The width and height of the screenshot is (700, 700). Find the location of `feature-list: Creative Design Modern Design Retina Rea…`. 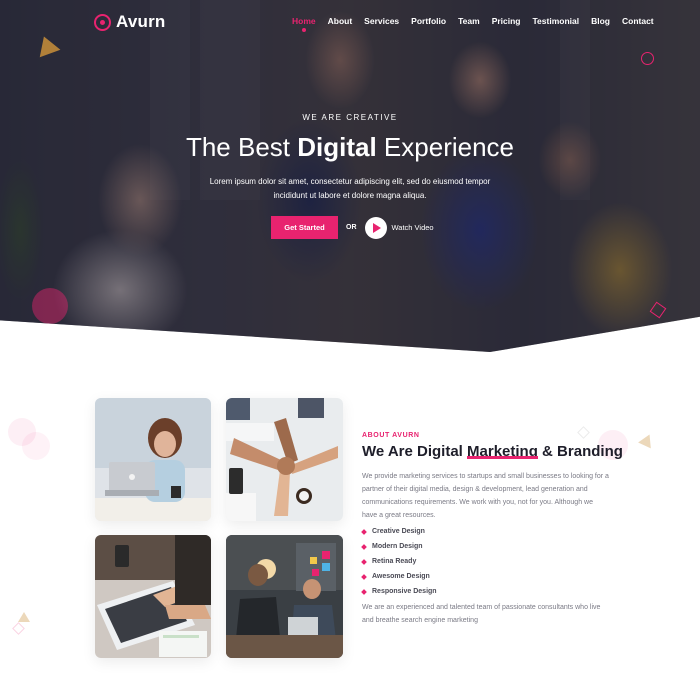

feature-list: Creative Design Modern Design Retina Rea… is located at coordinates (399, 561).